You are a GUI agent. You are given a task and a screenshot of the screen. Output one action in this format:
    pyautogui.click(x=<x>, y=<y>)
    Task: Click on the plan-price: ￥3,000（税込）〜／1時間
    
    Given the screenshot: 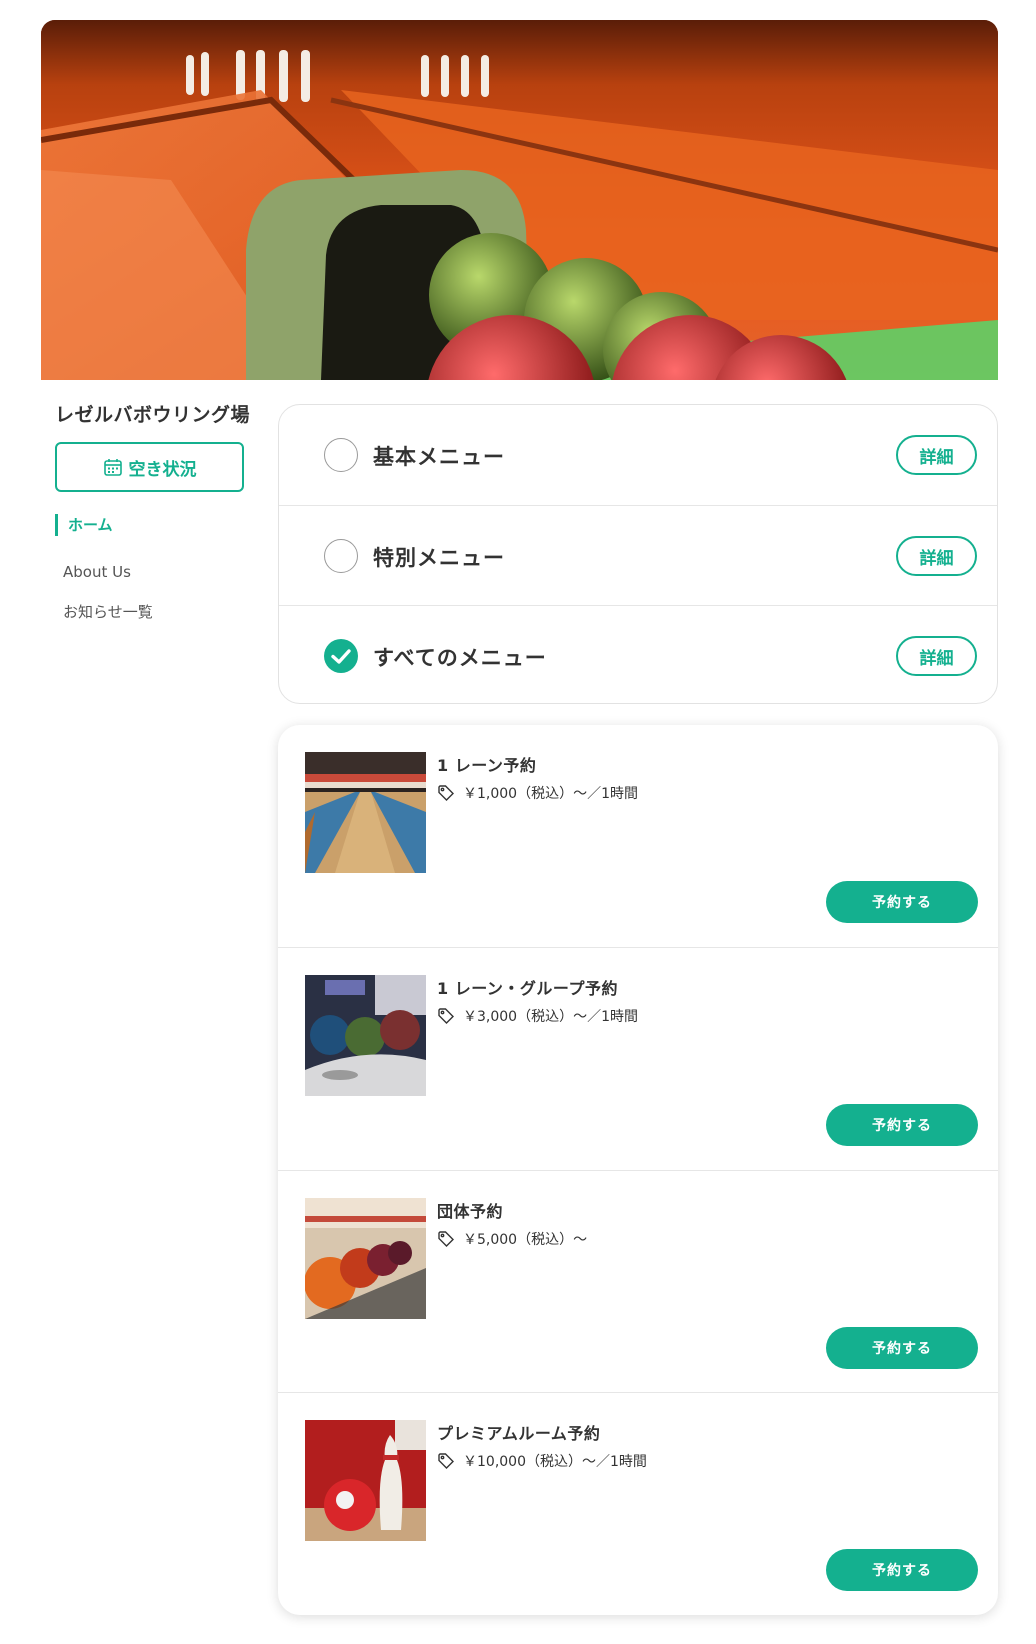 What is the action you would take?
    pyautogui.click(x=537, y=1016)
    